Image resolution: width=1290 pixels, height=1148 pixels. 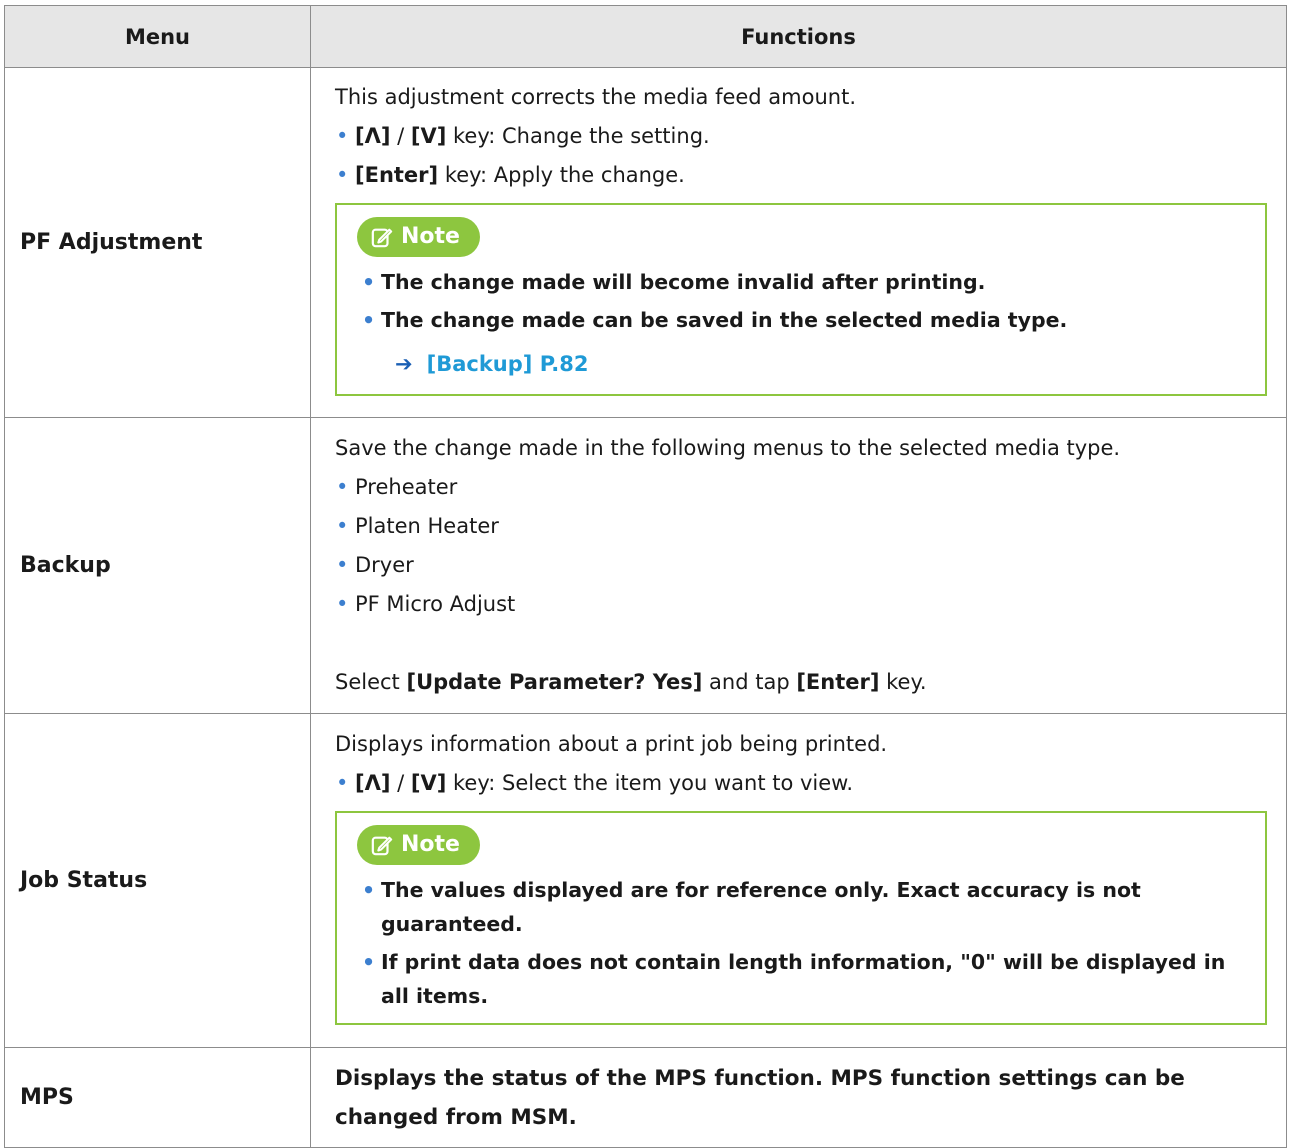 I want to click on right-arrow-icon: ➔, so click(x=404, y=363).